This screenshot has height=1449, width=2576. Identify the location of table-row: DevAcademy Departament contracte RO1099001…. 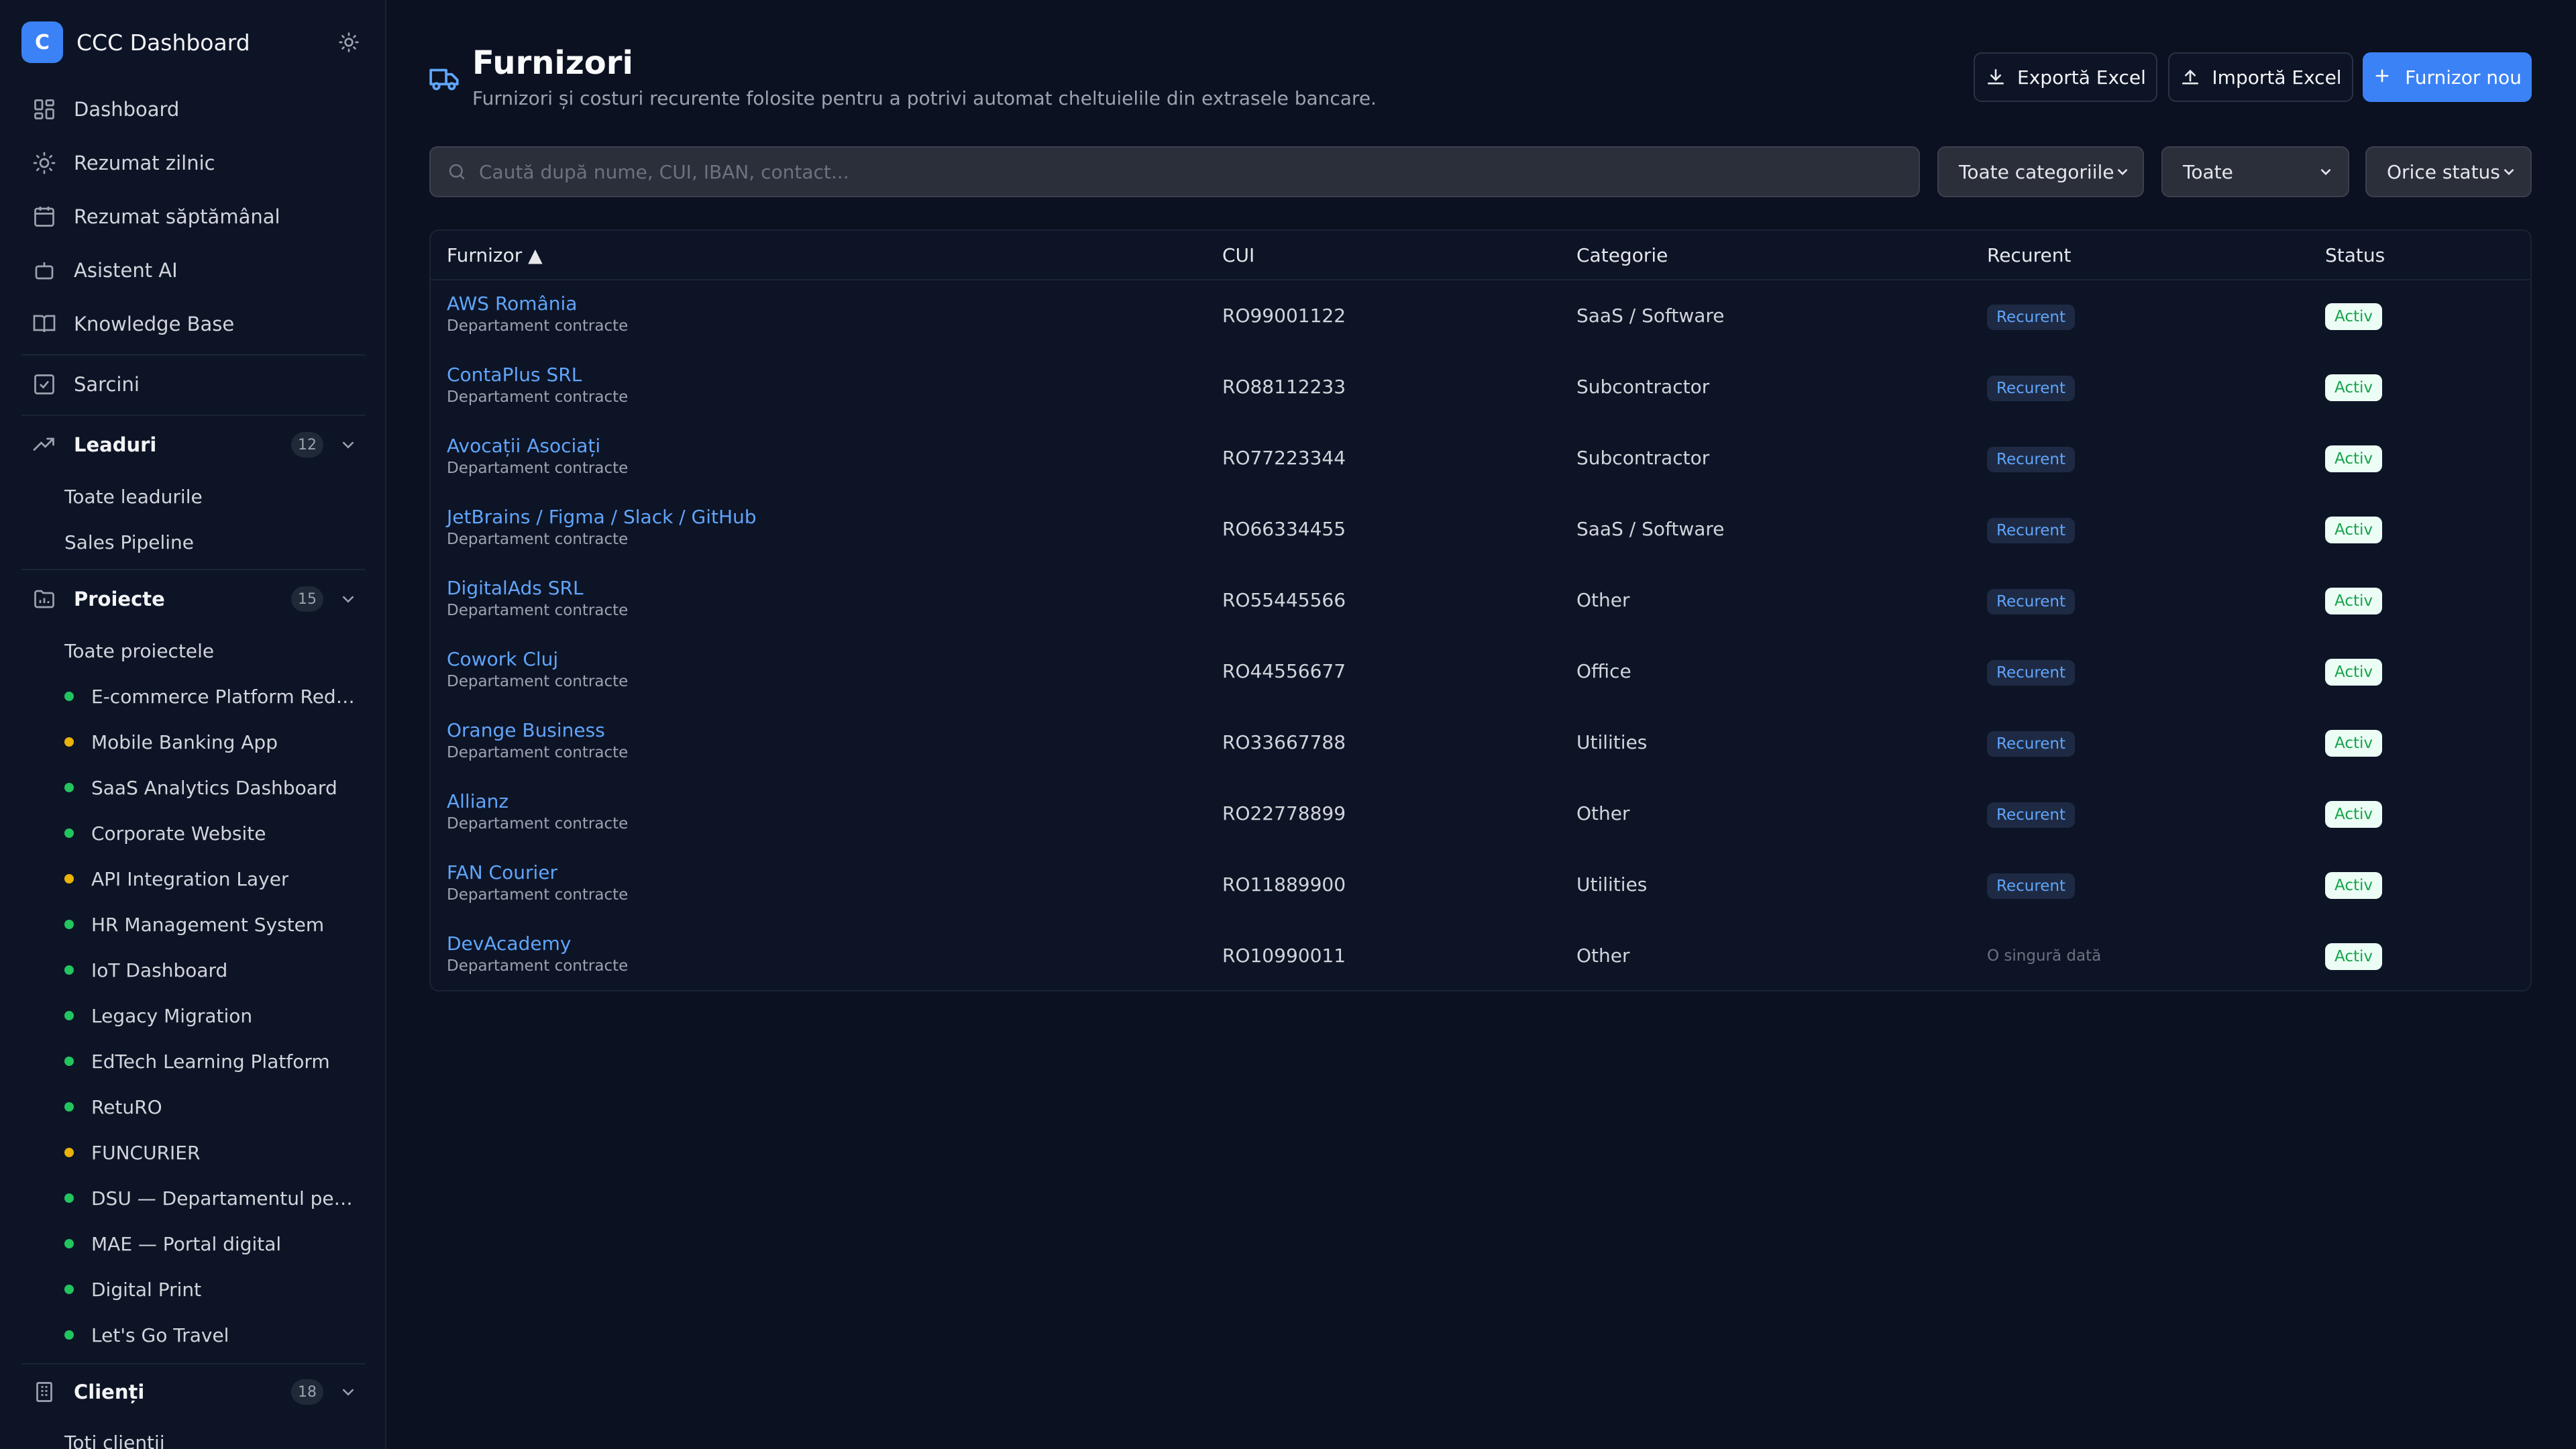
(1480, 955).